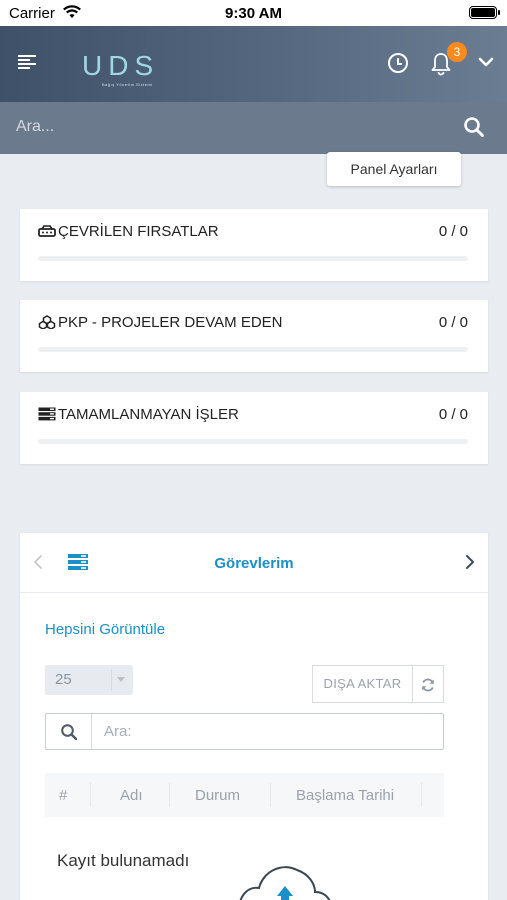  What do you see at coordinates (398, 63) in the screenshot?
I see `history-clock-icon` at bounding box center [398, 63].